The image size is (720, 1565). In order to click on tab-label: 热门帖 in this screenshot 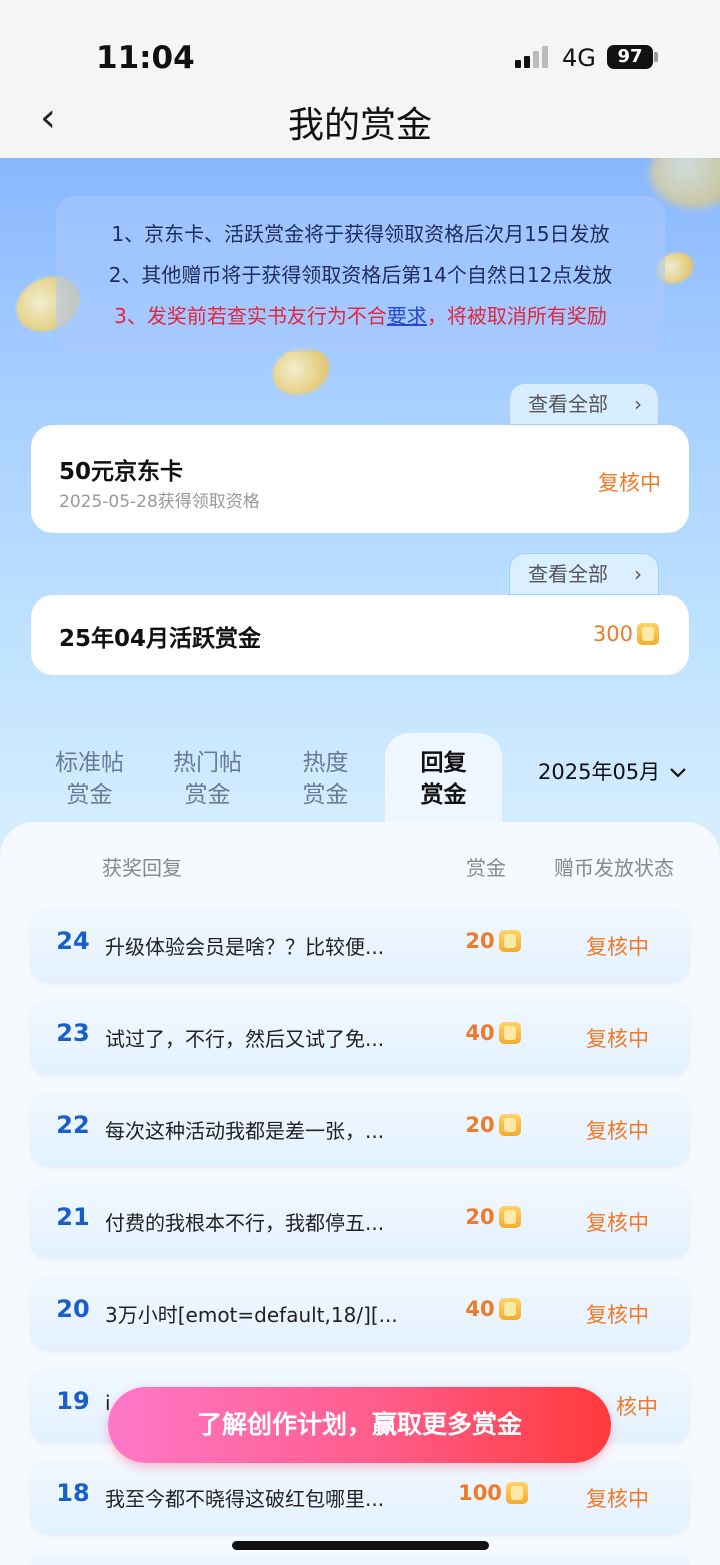, I will do `click(207, 763)`.